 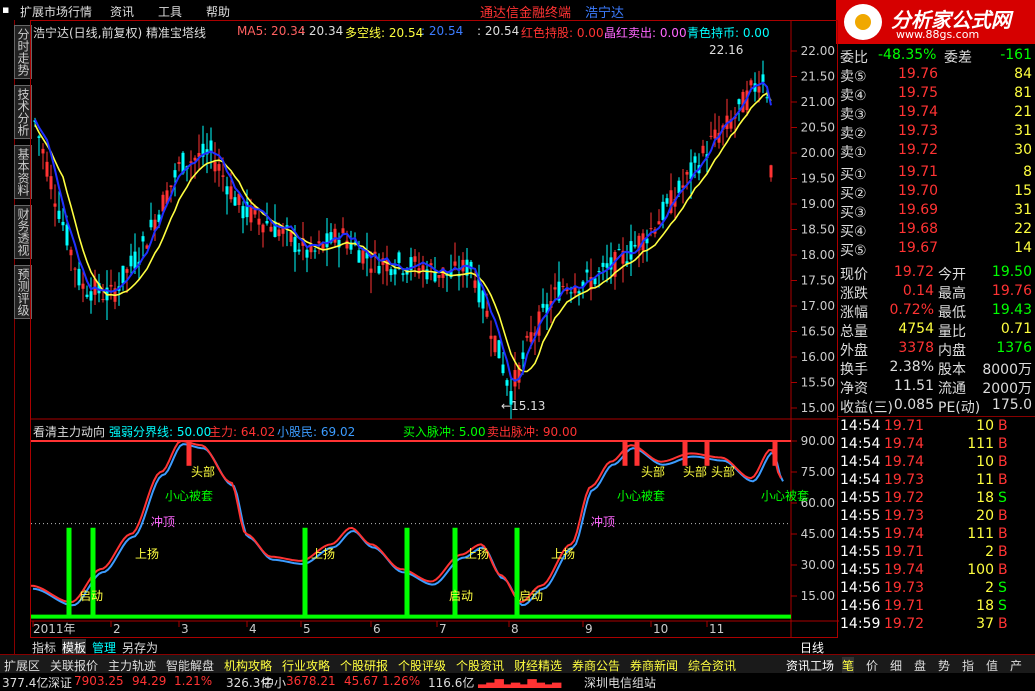 What do you see at coordinates (985, 624) in the screenshot?
I see `tick-volume: 37` at bounding box center [985, 624].